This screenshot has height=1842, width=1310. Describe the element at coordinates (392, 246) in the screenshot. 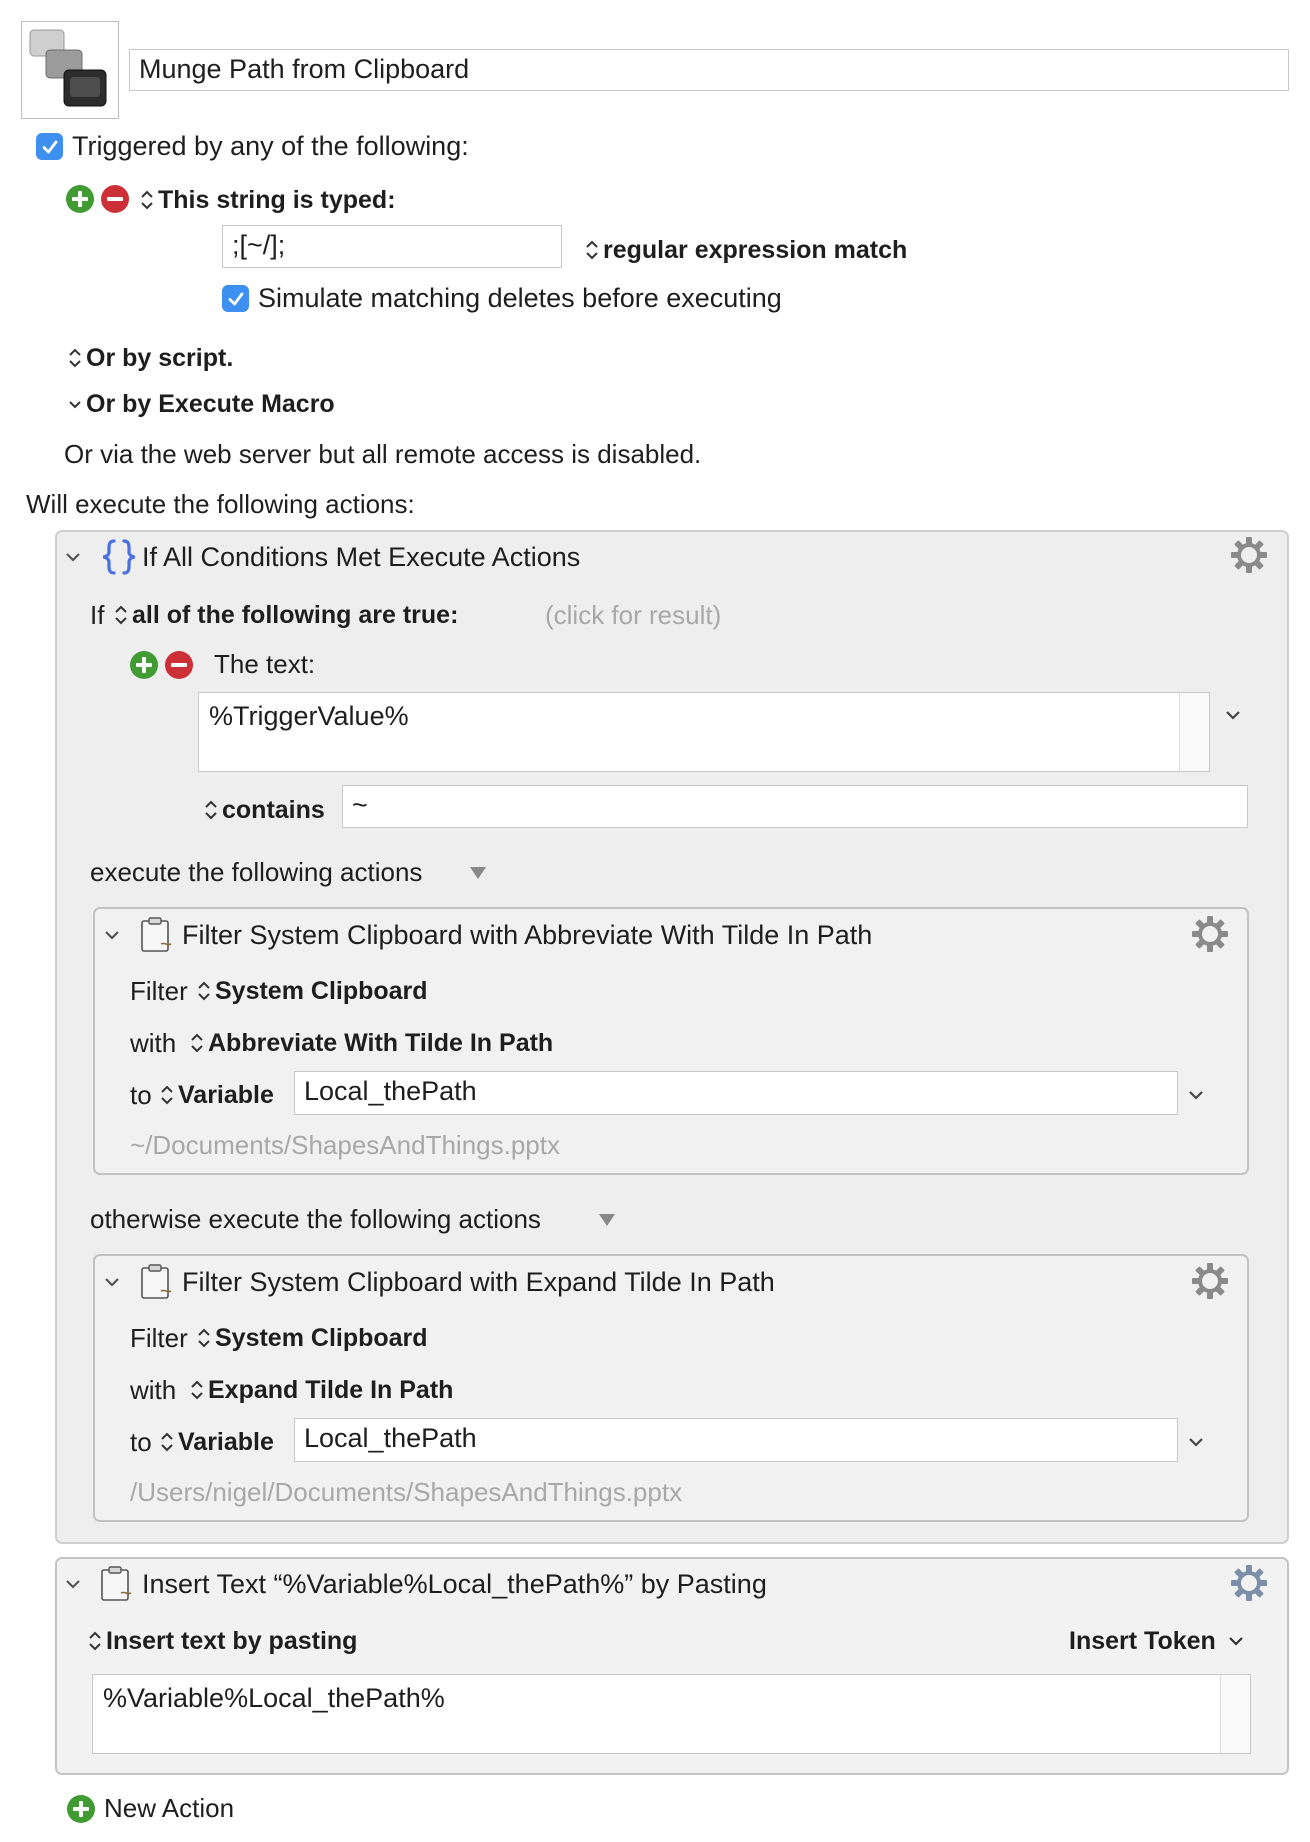

I see `typed-string-field: ;[~/];` at that location.